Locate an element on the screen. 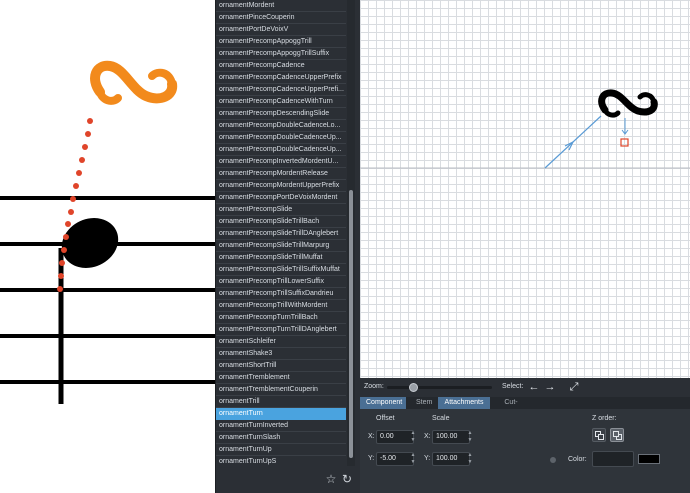  glyph-list-item: ornamentTurnSlash is located at coordinates (281, 438).